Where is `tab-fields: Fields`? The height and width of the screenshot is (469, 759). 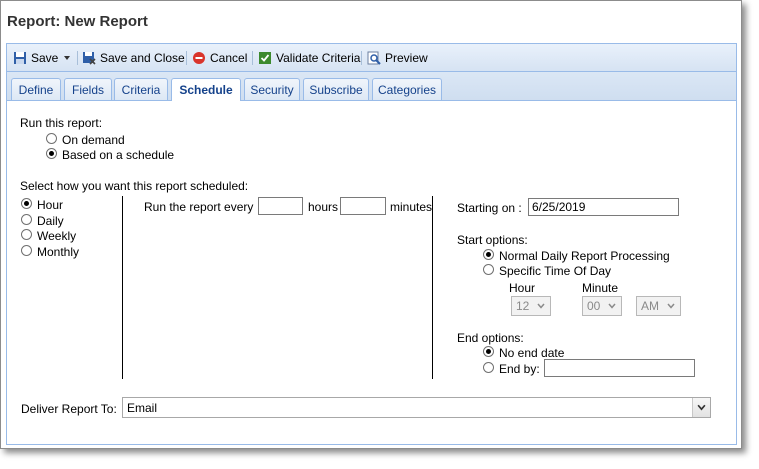
tab-fields: Fields is located at coordinates (88, 89).